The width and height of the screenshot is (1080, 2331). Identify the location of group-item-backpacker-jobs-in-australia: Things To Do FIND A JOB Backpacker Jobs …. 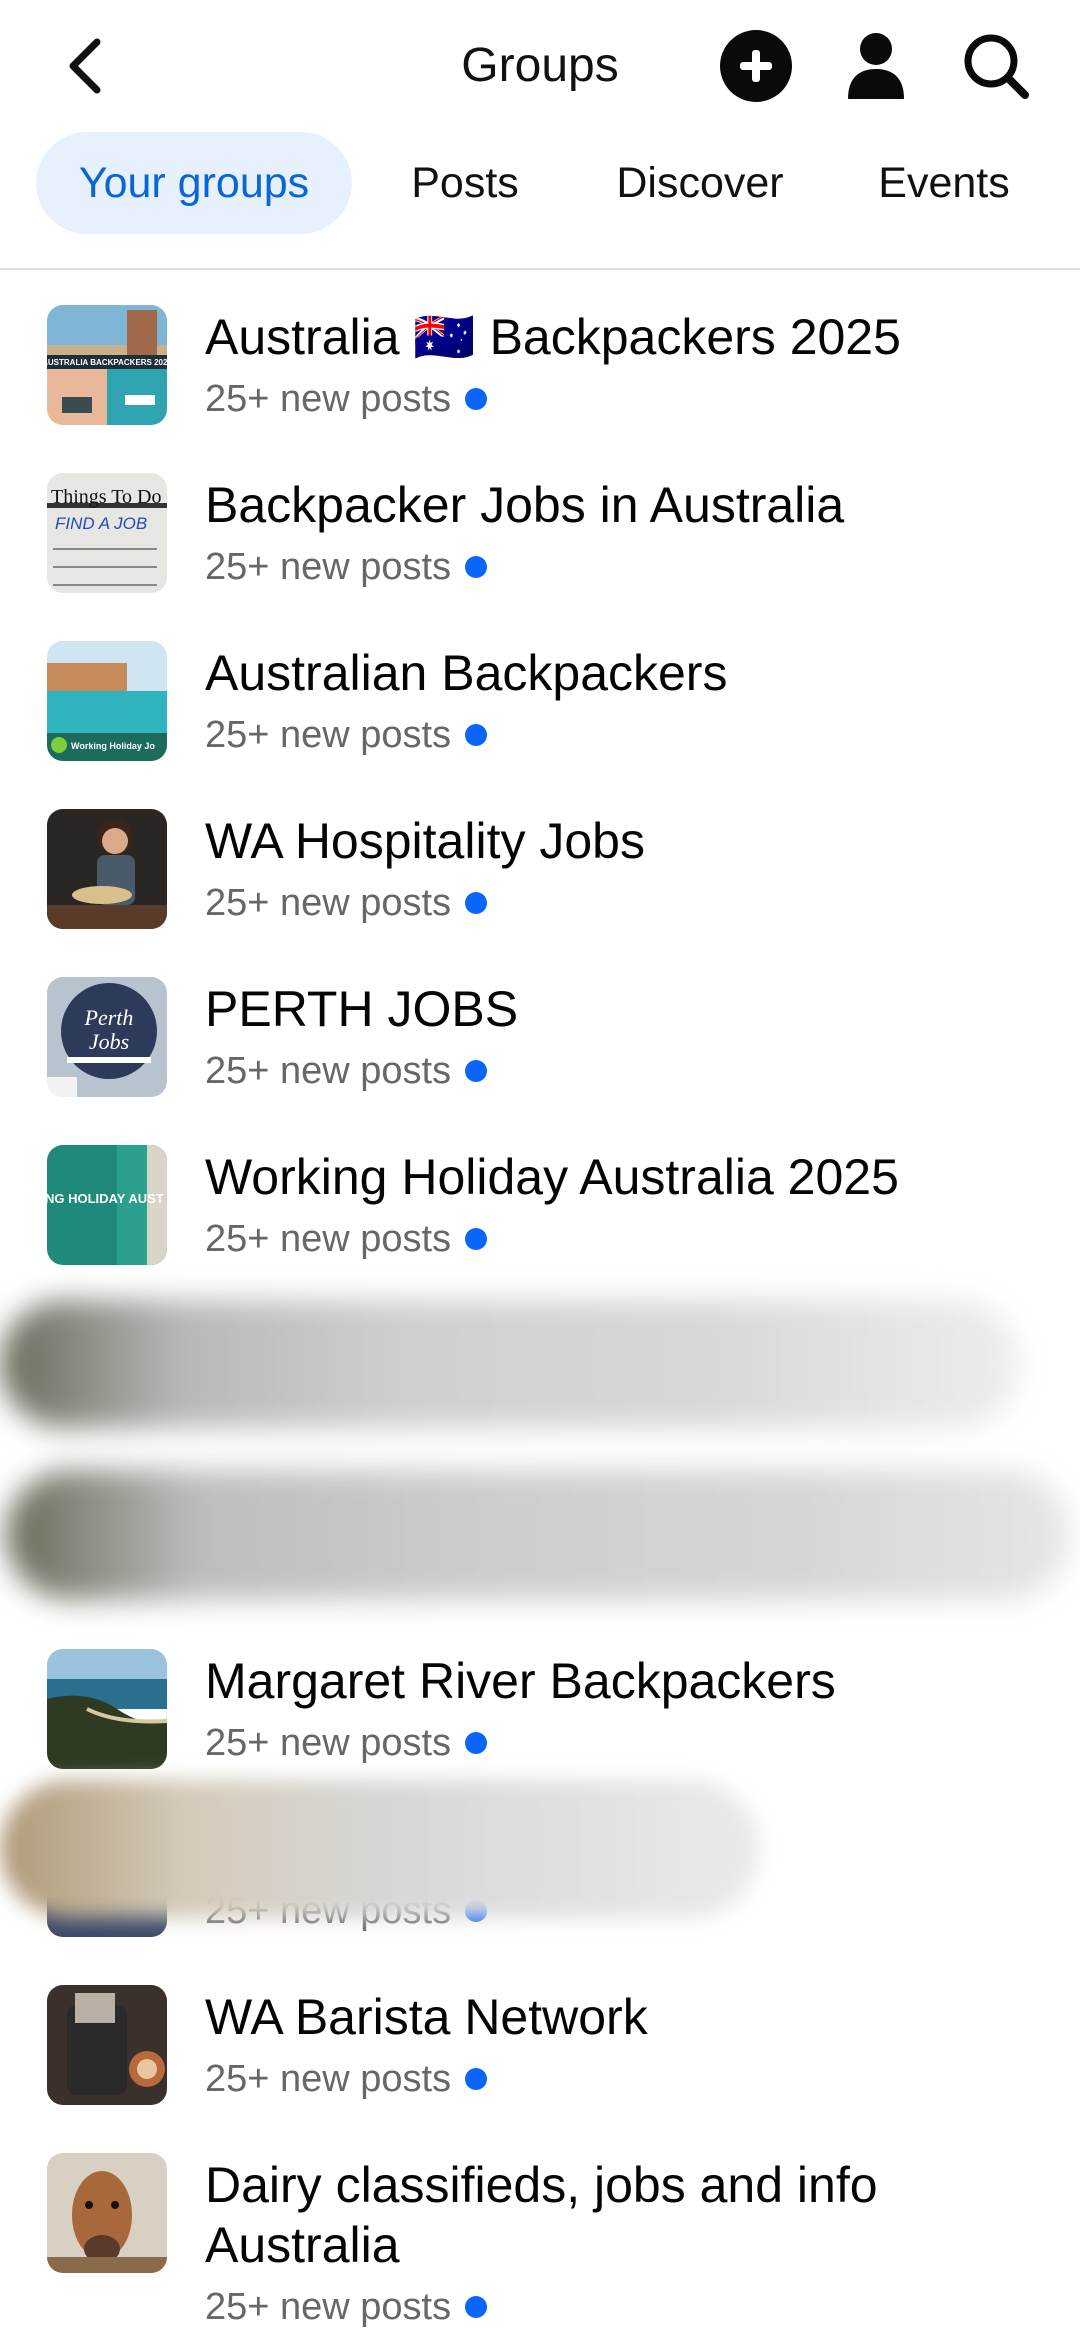
(540, 553).